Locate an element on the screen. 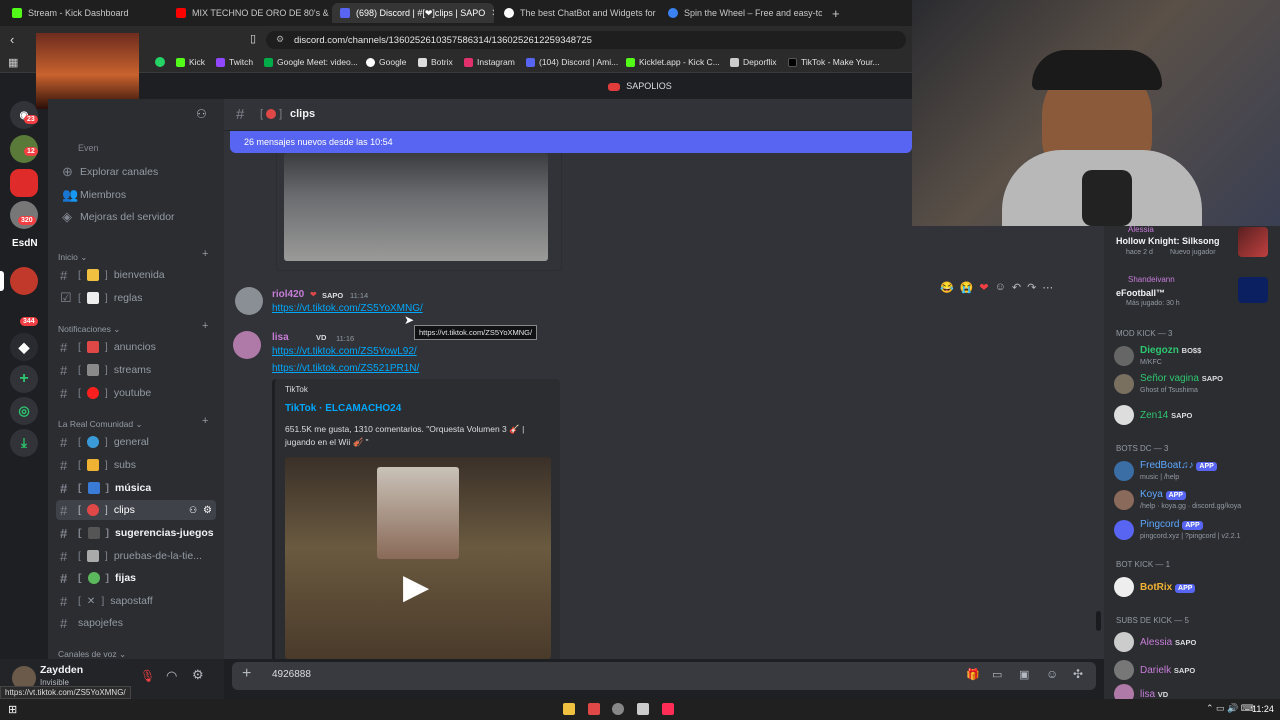 This screenshot has height=720, width=1280. tab-kick-dashboard: Stream - Kick Dashboard is located at coordinates (86, 13).